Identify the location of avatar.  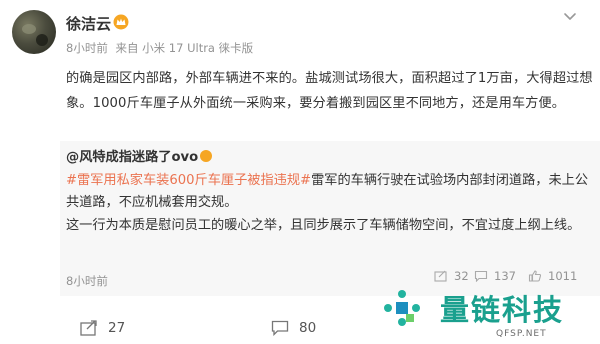
(34, 32).